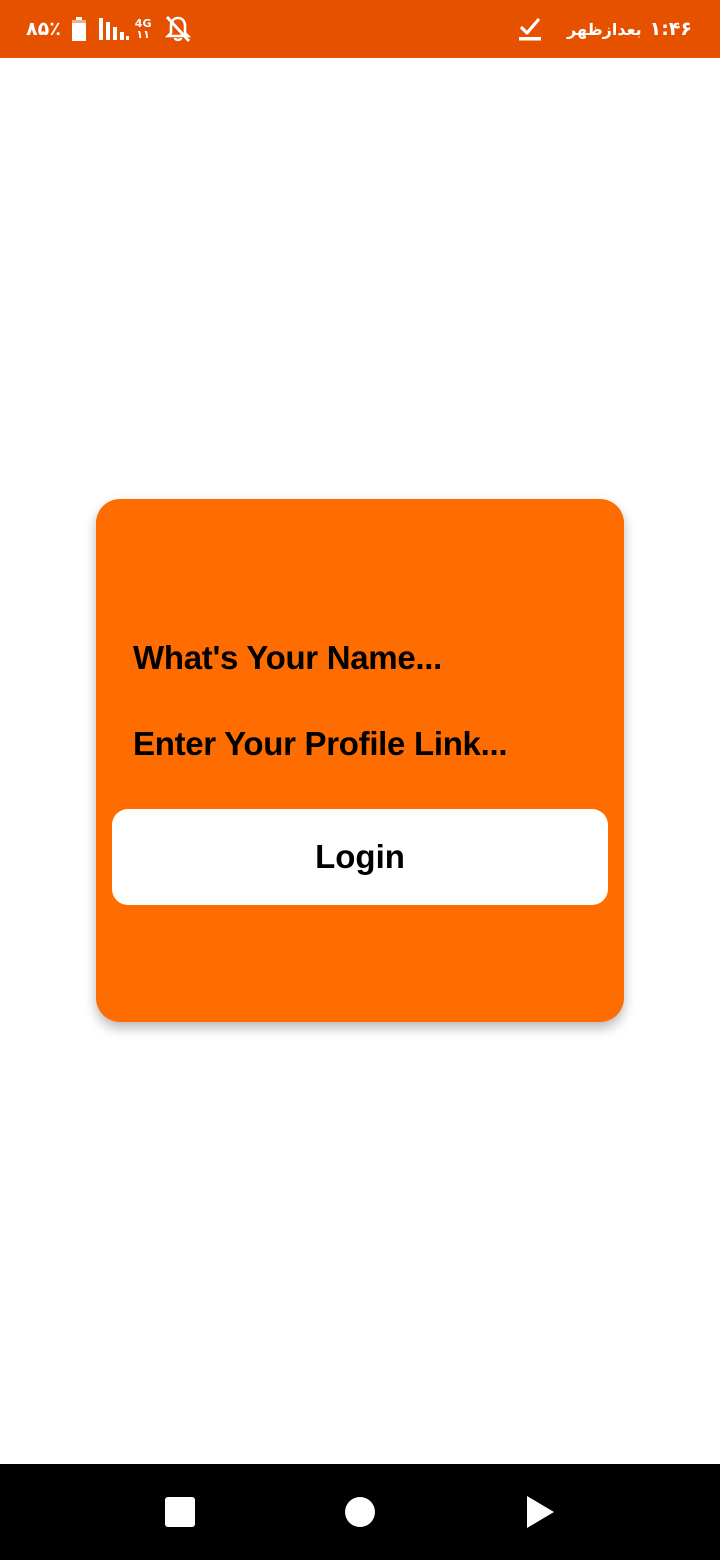 Image resolution: width=720 pixels, height=1560 pixels. What do you see at coordinates (43, 29) in the screenshot?
I see `battery-percent: ۸۵٪` at bounding box center [43, 29].